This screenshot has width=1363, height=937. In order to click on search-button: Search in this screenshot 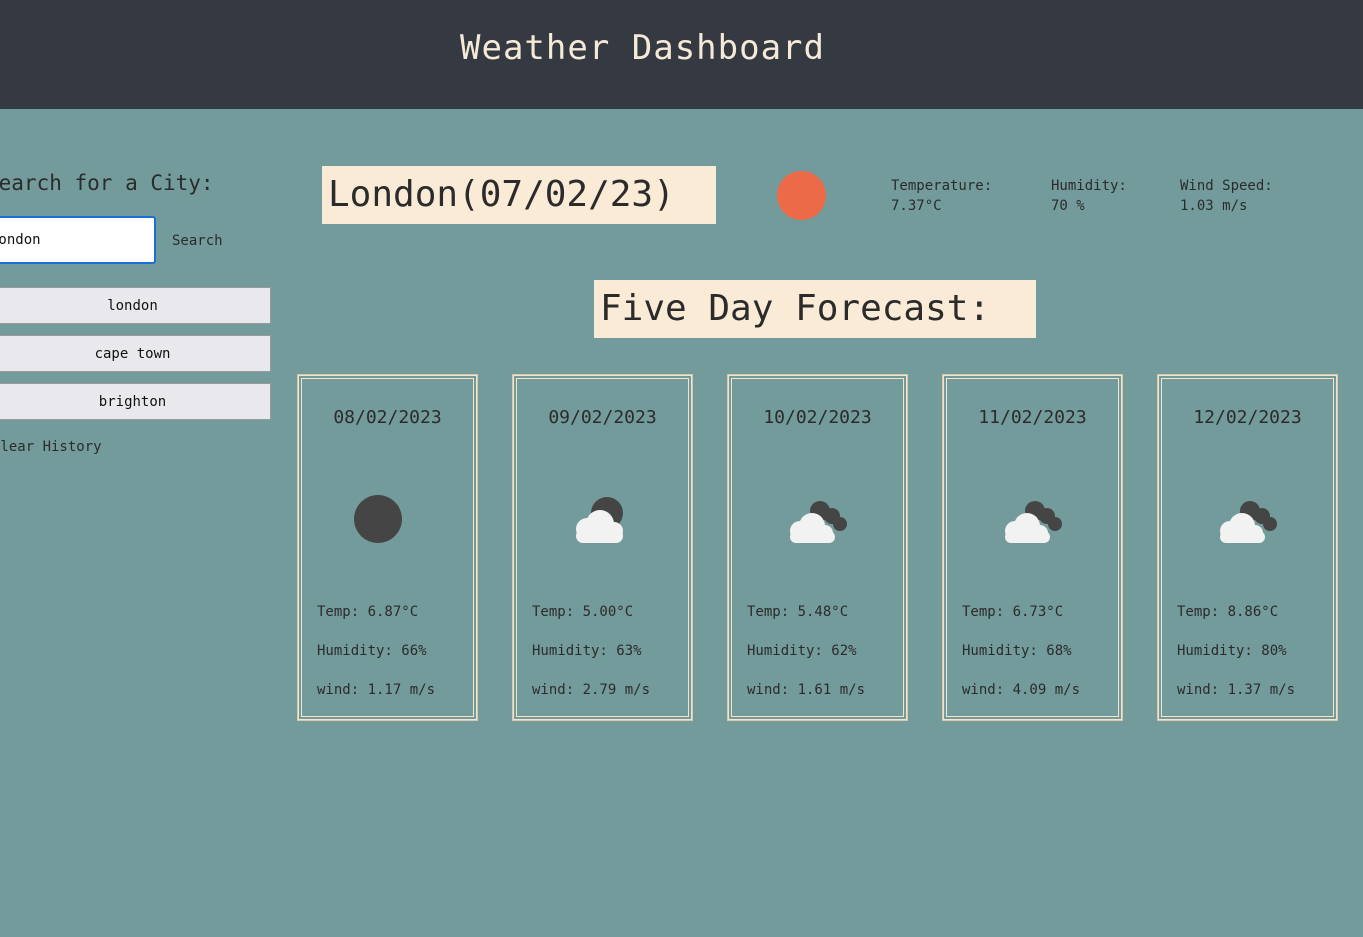, I will do `click(197, 241)`.